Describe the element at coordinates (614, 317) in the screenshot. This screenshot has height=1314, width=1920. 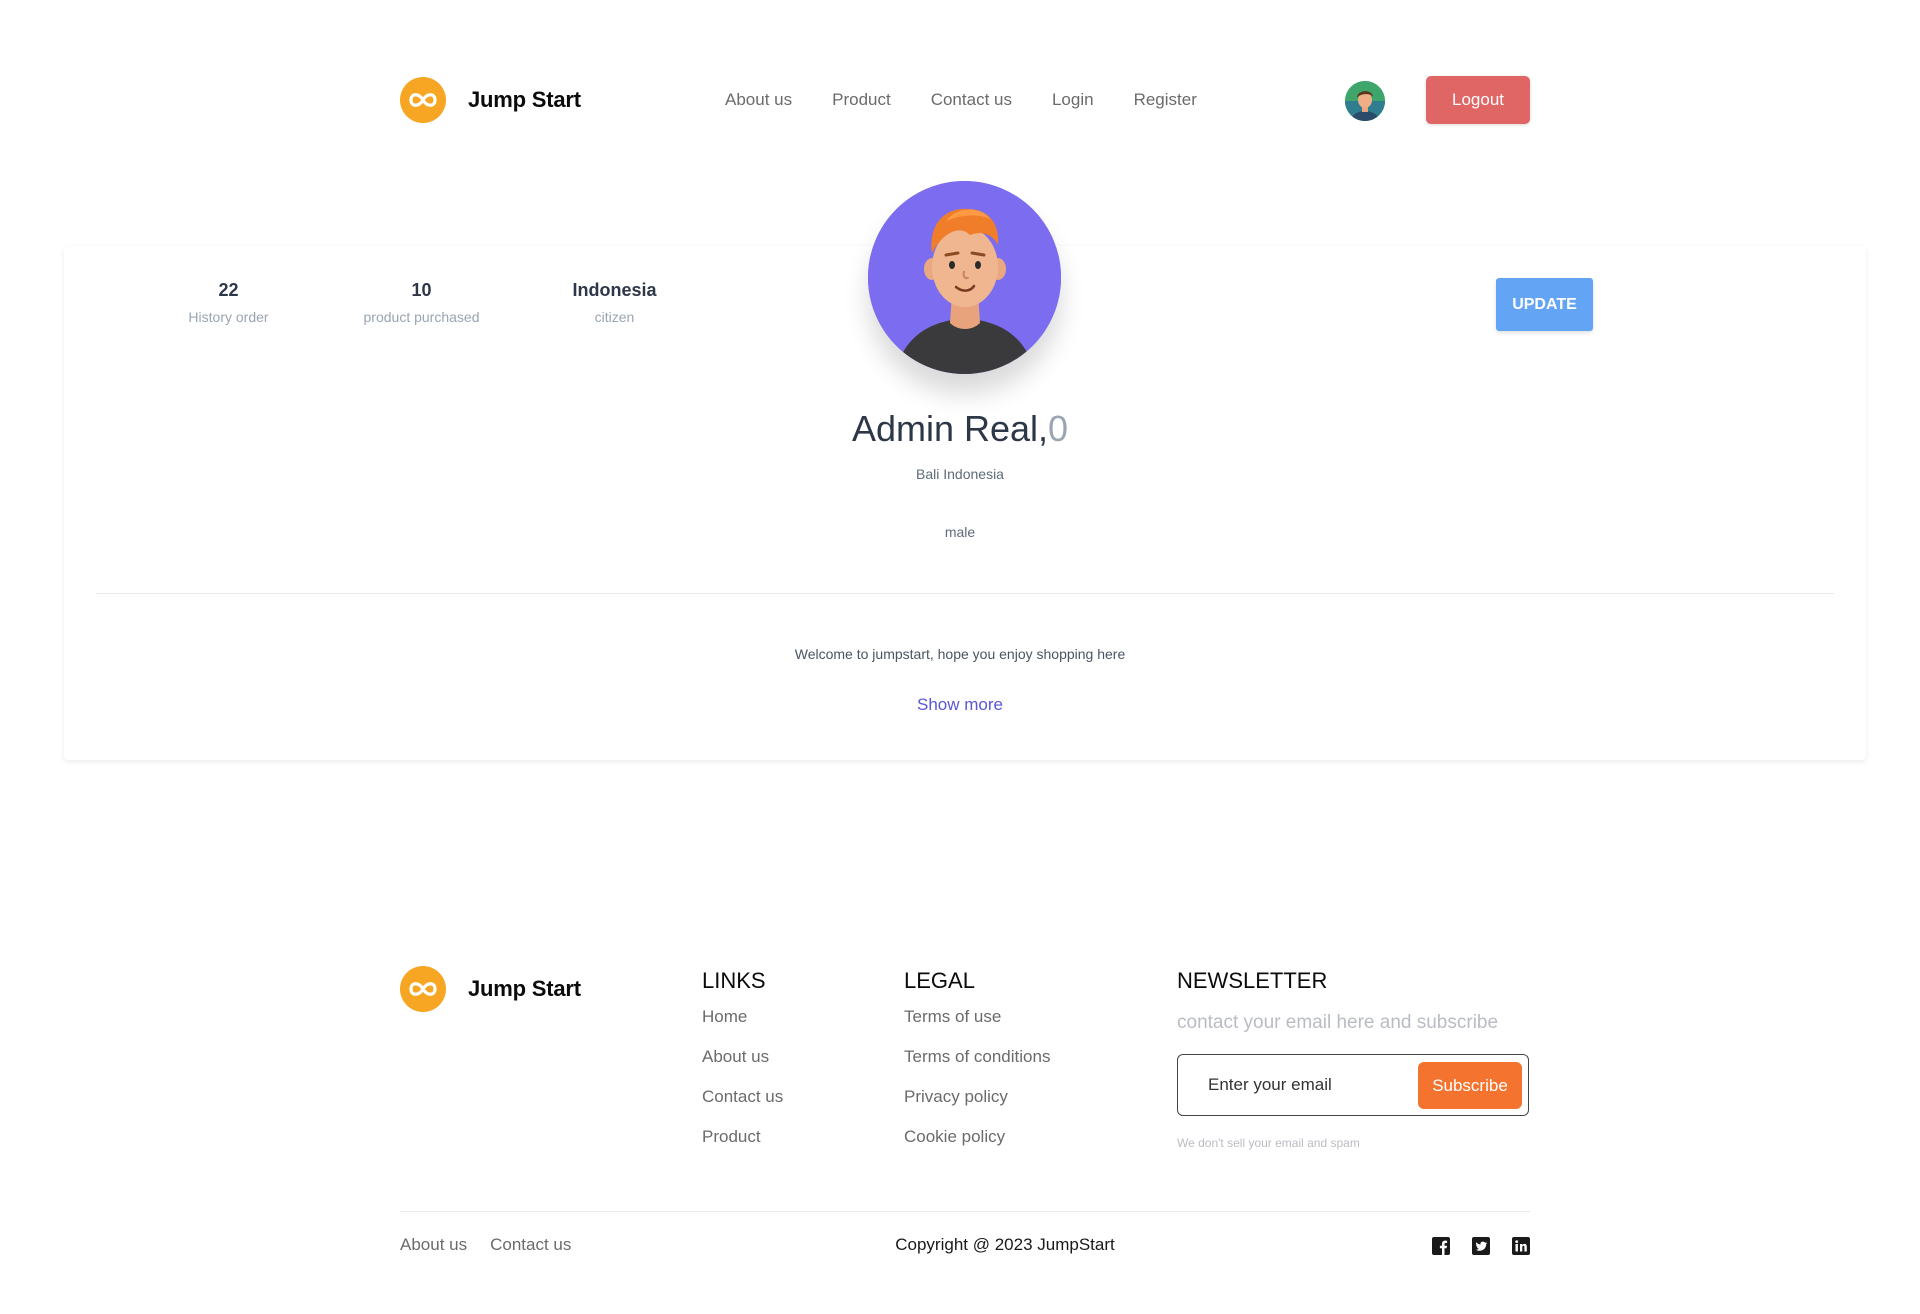
I see `stat-label: citizen` at that location.